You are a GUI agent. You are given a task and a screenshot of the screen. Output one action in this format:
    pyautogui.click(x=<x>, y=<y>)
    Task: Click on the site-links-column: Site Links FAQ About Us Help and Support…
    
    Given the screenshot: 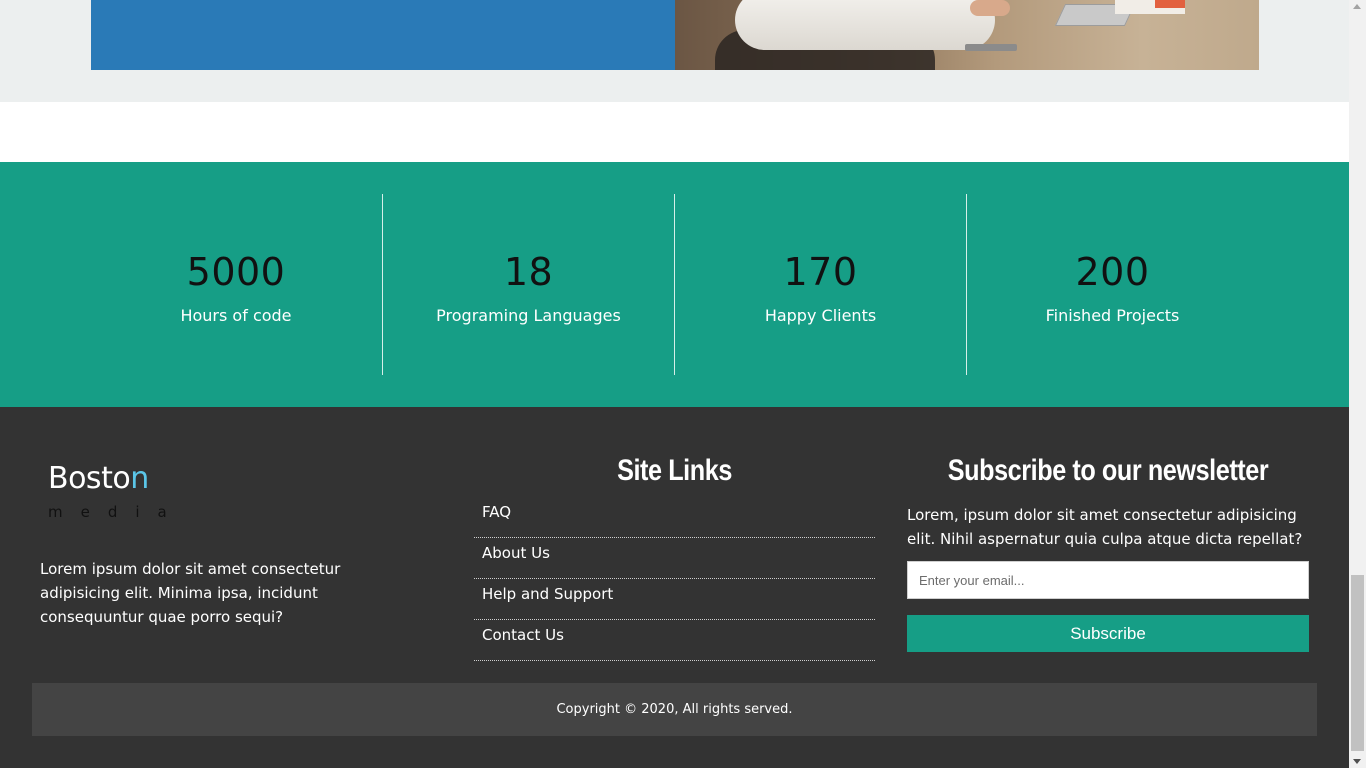 What is the action you would take?
    pyautogui.click(x=674, y=557)
    